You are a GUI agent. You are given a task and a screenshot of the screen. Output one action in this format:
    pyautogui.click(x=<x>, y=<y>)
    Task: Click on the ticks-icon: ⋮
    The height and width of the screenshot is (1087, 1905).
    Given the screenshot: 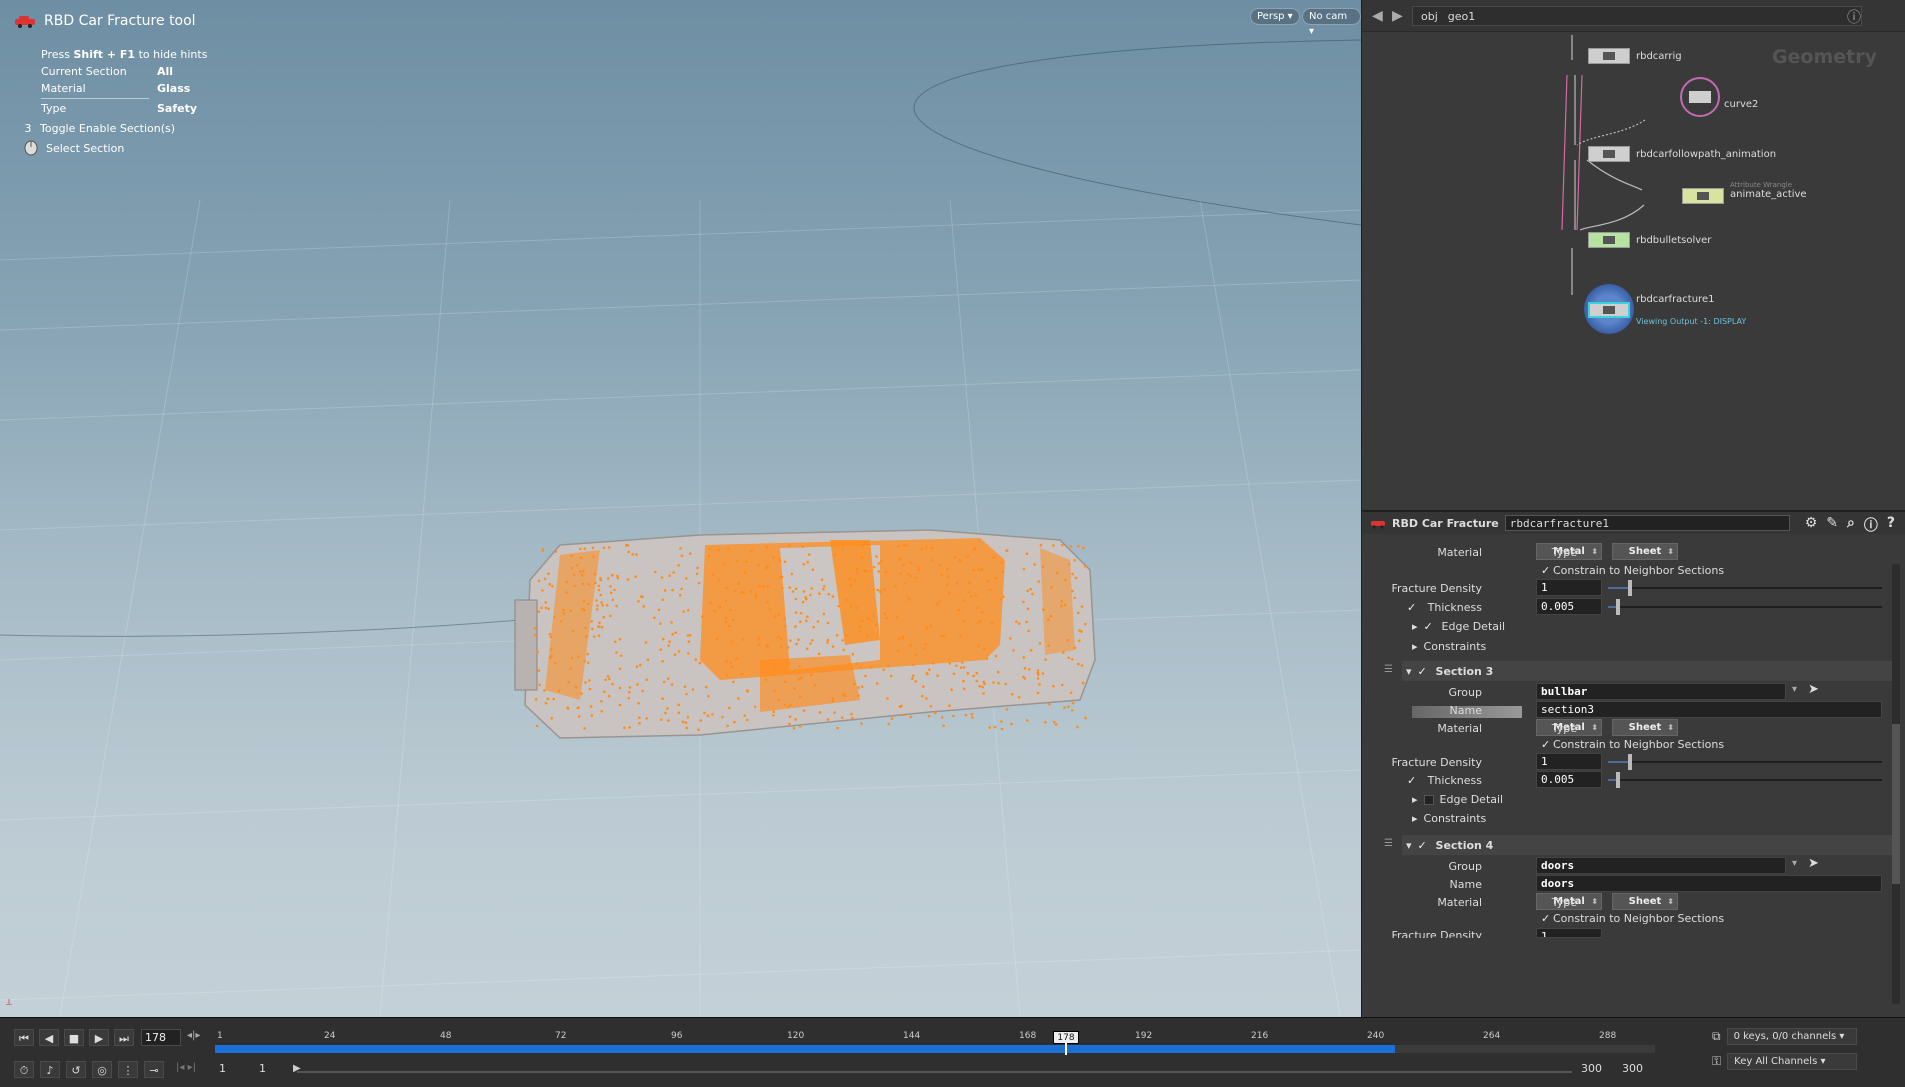 What is the action you would take?
    pyautogui.click(x=128, y=1069)
    